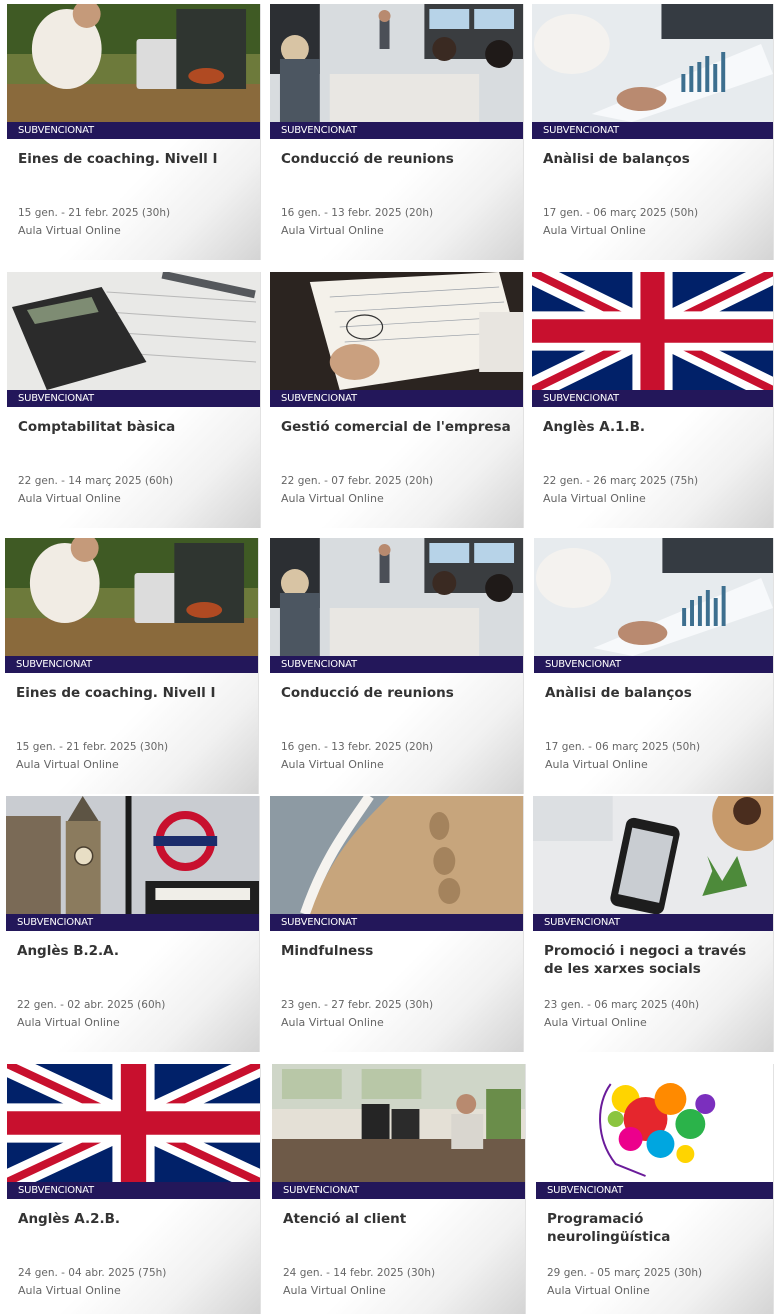 The height and width of the screenshot is (1314, 774). Describe the element at coordinates (92, 1273) in the screenshot. I see `course-dates: 24 gen. - 04 abr. 2025 (75h)` at that location.